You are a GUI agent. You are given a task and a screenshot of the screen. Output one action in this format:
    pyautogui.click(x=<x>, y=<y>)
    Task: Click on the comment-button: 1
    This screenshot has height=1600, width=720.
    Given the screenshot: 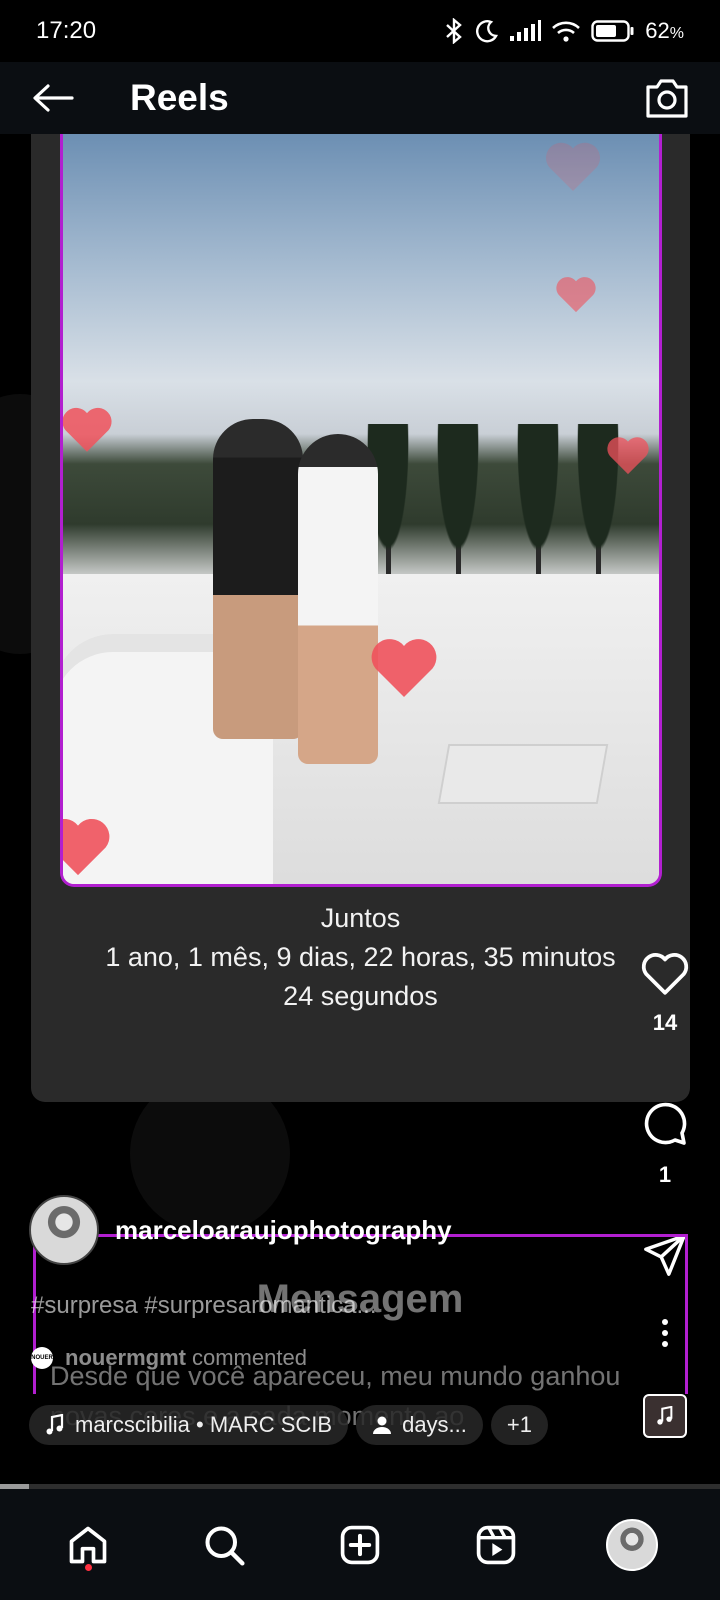 What is the action you would take?
    pyautogui.click(x=665, y=1144)
    